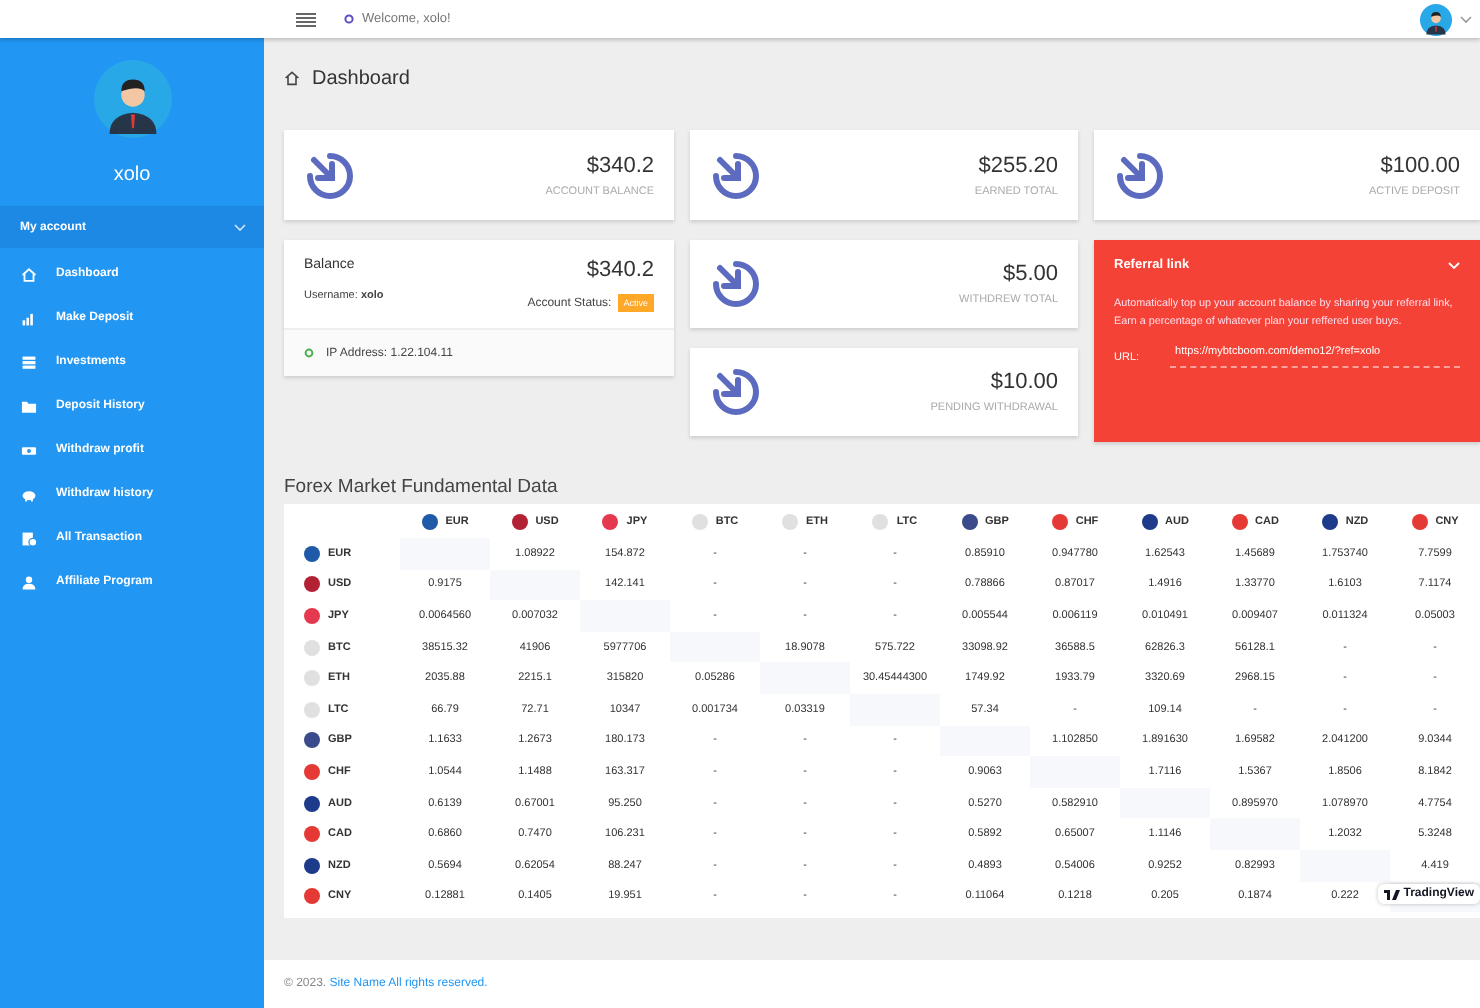 The height and width of the screenshot is (1008, 1480). Describe the element at coordinates (132, 175) in the screenshot. I see `username: xolo` at that location.